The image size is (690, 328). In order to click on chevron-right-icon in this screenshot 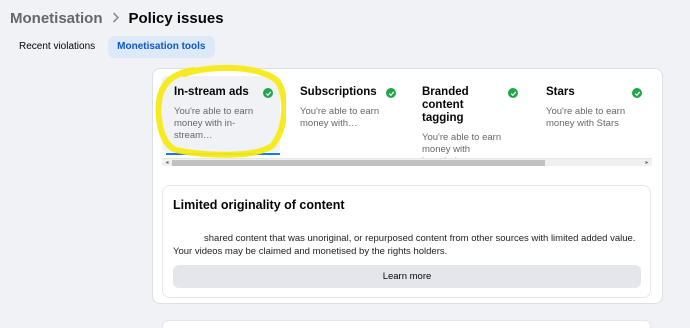, I will do `click(116, 18)`.